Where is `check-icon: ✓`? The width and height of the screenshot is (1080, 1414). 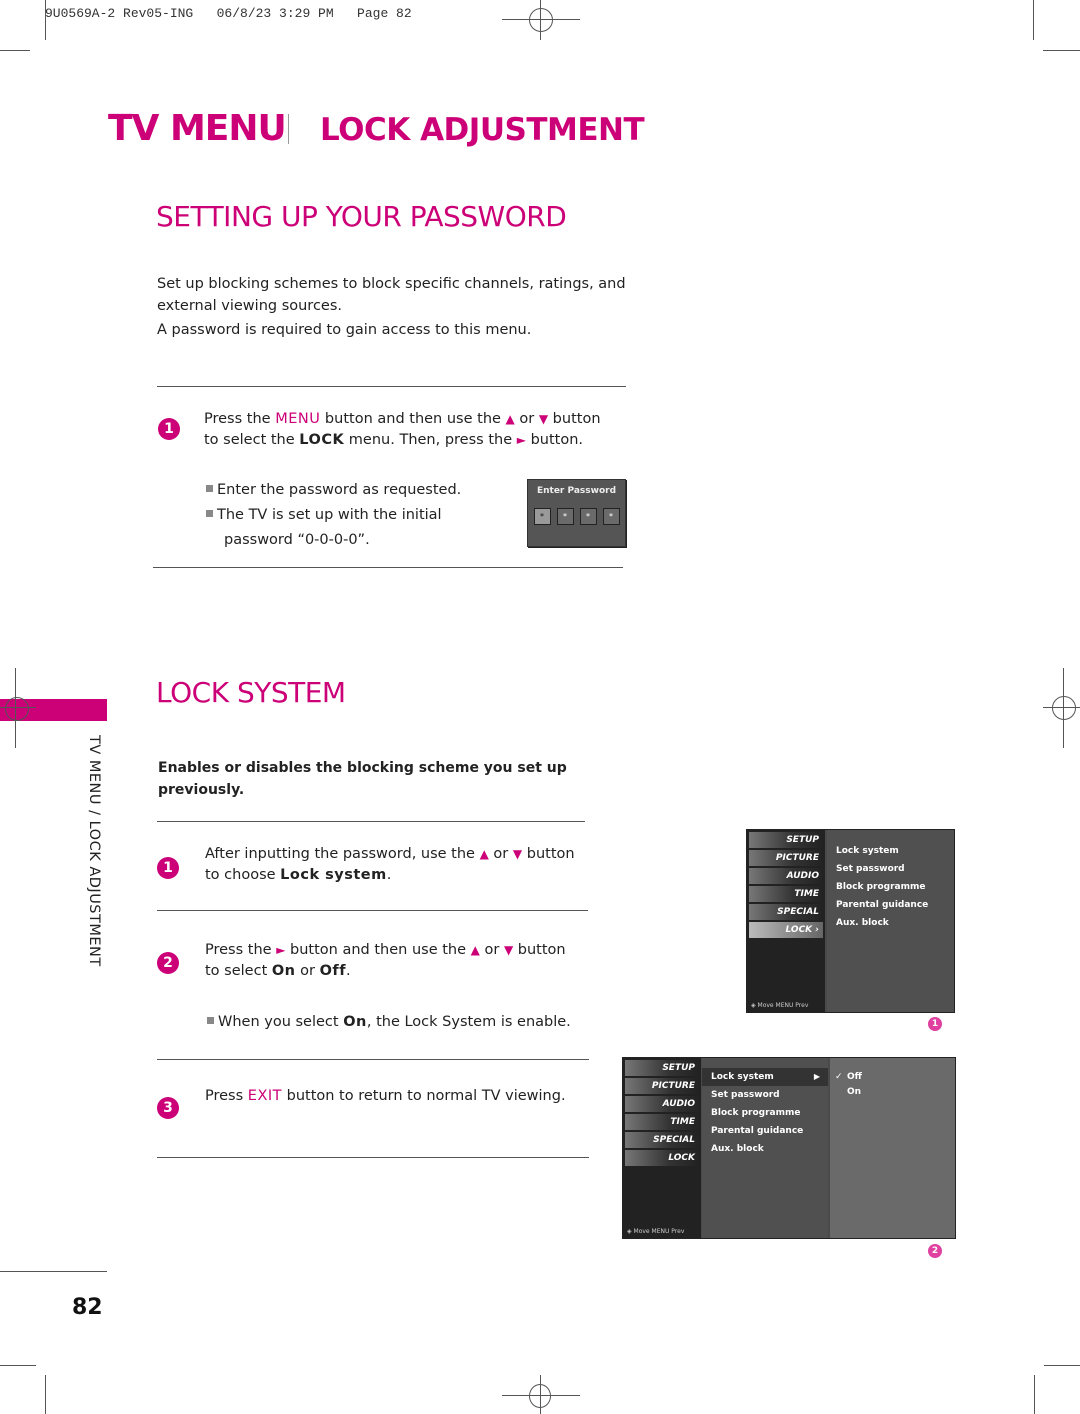
check-icon: ✓ is located at coordinates (839, 1077).